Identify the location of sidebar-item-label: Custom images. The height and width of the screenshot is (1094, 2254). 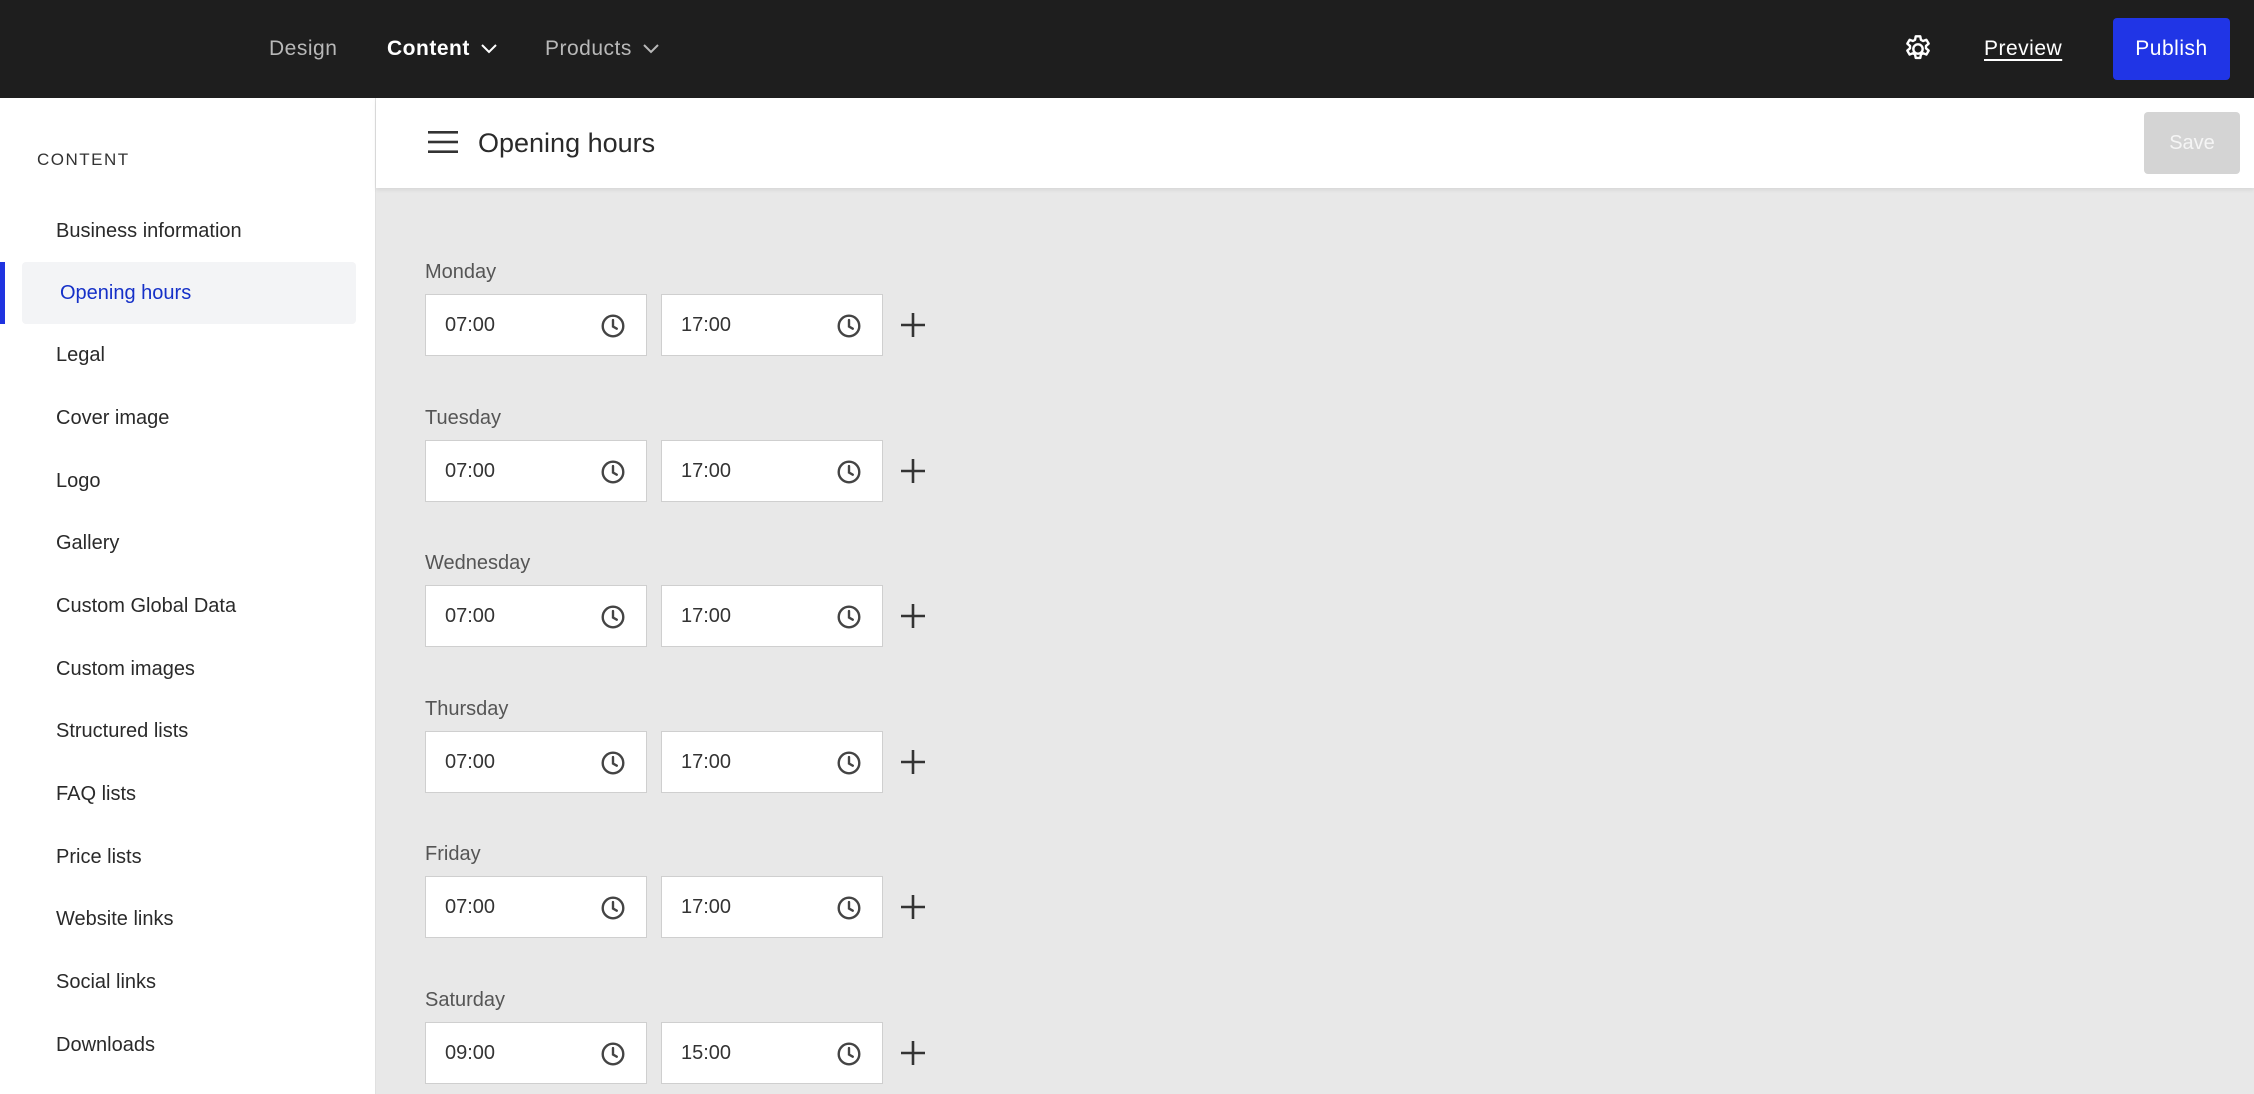
(125, 668).